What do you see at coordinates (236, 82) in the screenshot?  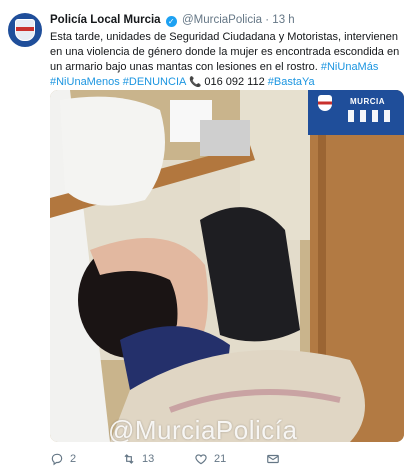 I see `tweet-text-segment: 016 092 112` at bounding box center [236, 82].